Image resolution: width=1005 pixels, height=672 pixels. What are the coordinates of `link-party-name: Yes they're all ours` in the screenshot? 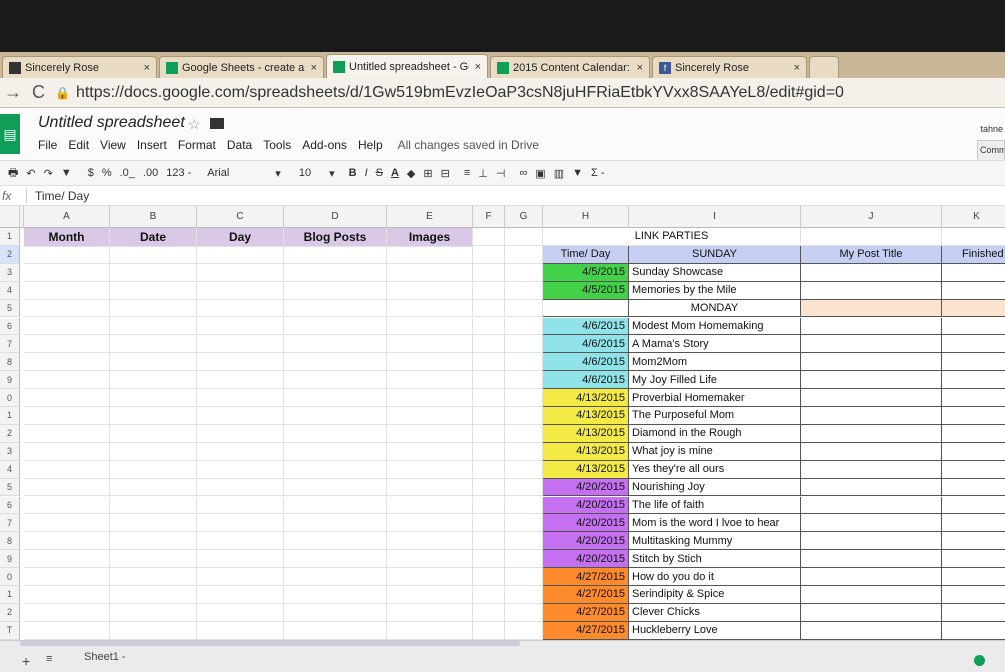 It's located at (715, 469).